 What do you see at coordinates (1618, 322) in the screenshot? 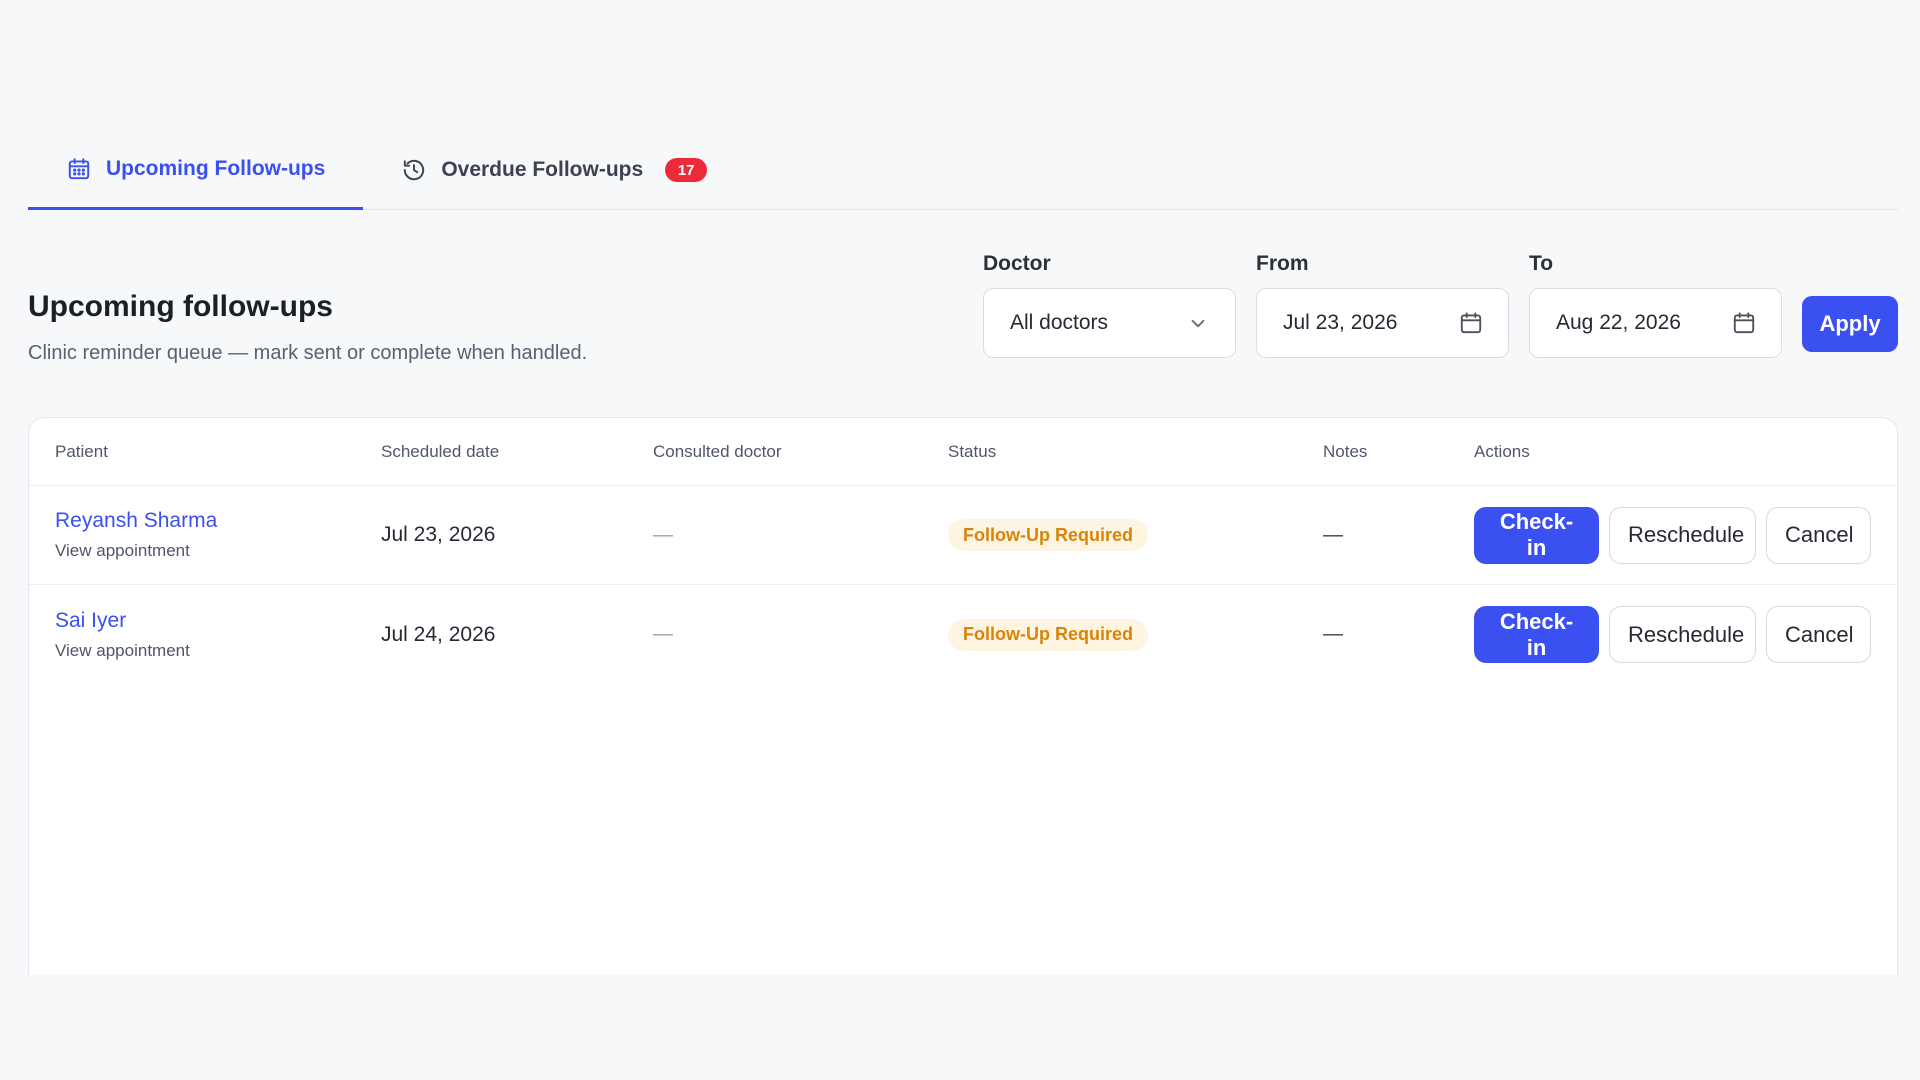
I see `to-date-value: Aug 22, 2026` at bounding box center [1618, 322].